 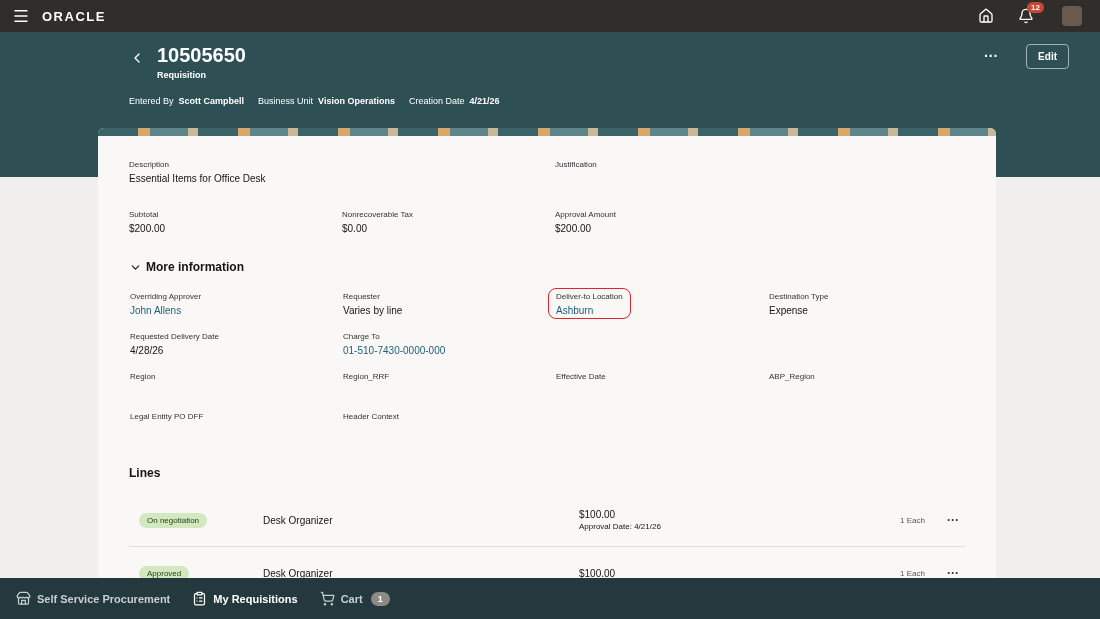 What do you see at coordinates (327, 598) in the screenshot?
I see `cart-icon` at bounding box center [327, 598].